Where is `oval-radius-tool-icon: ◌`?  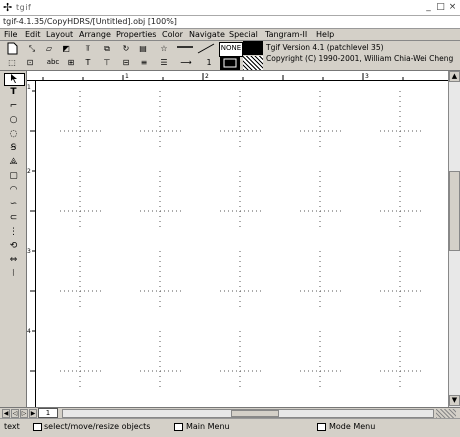
oval-radius-tool-icon: ◌ is located at coordinates (13, 134).